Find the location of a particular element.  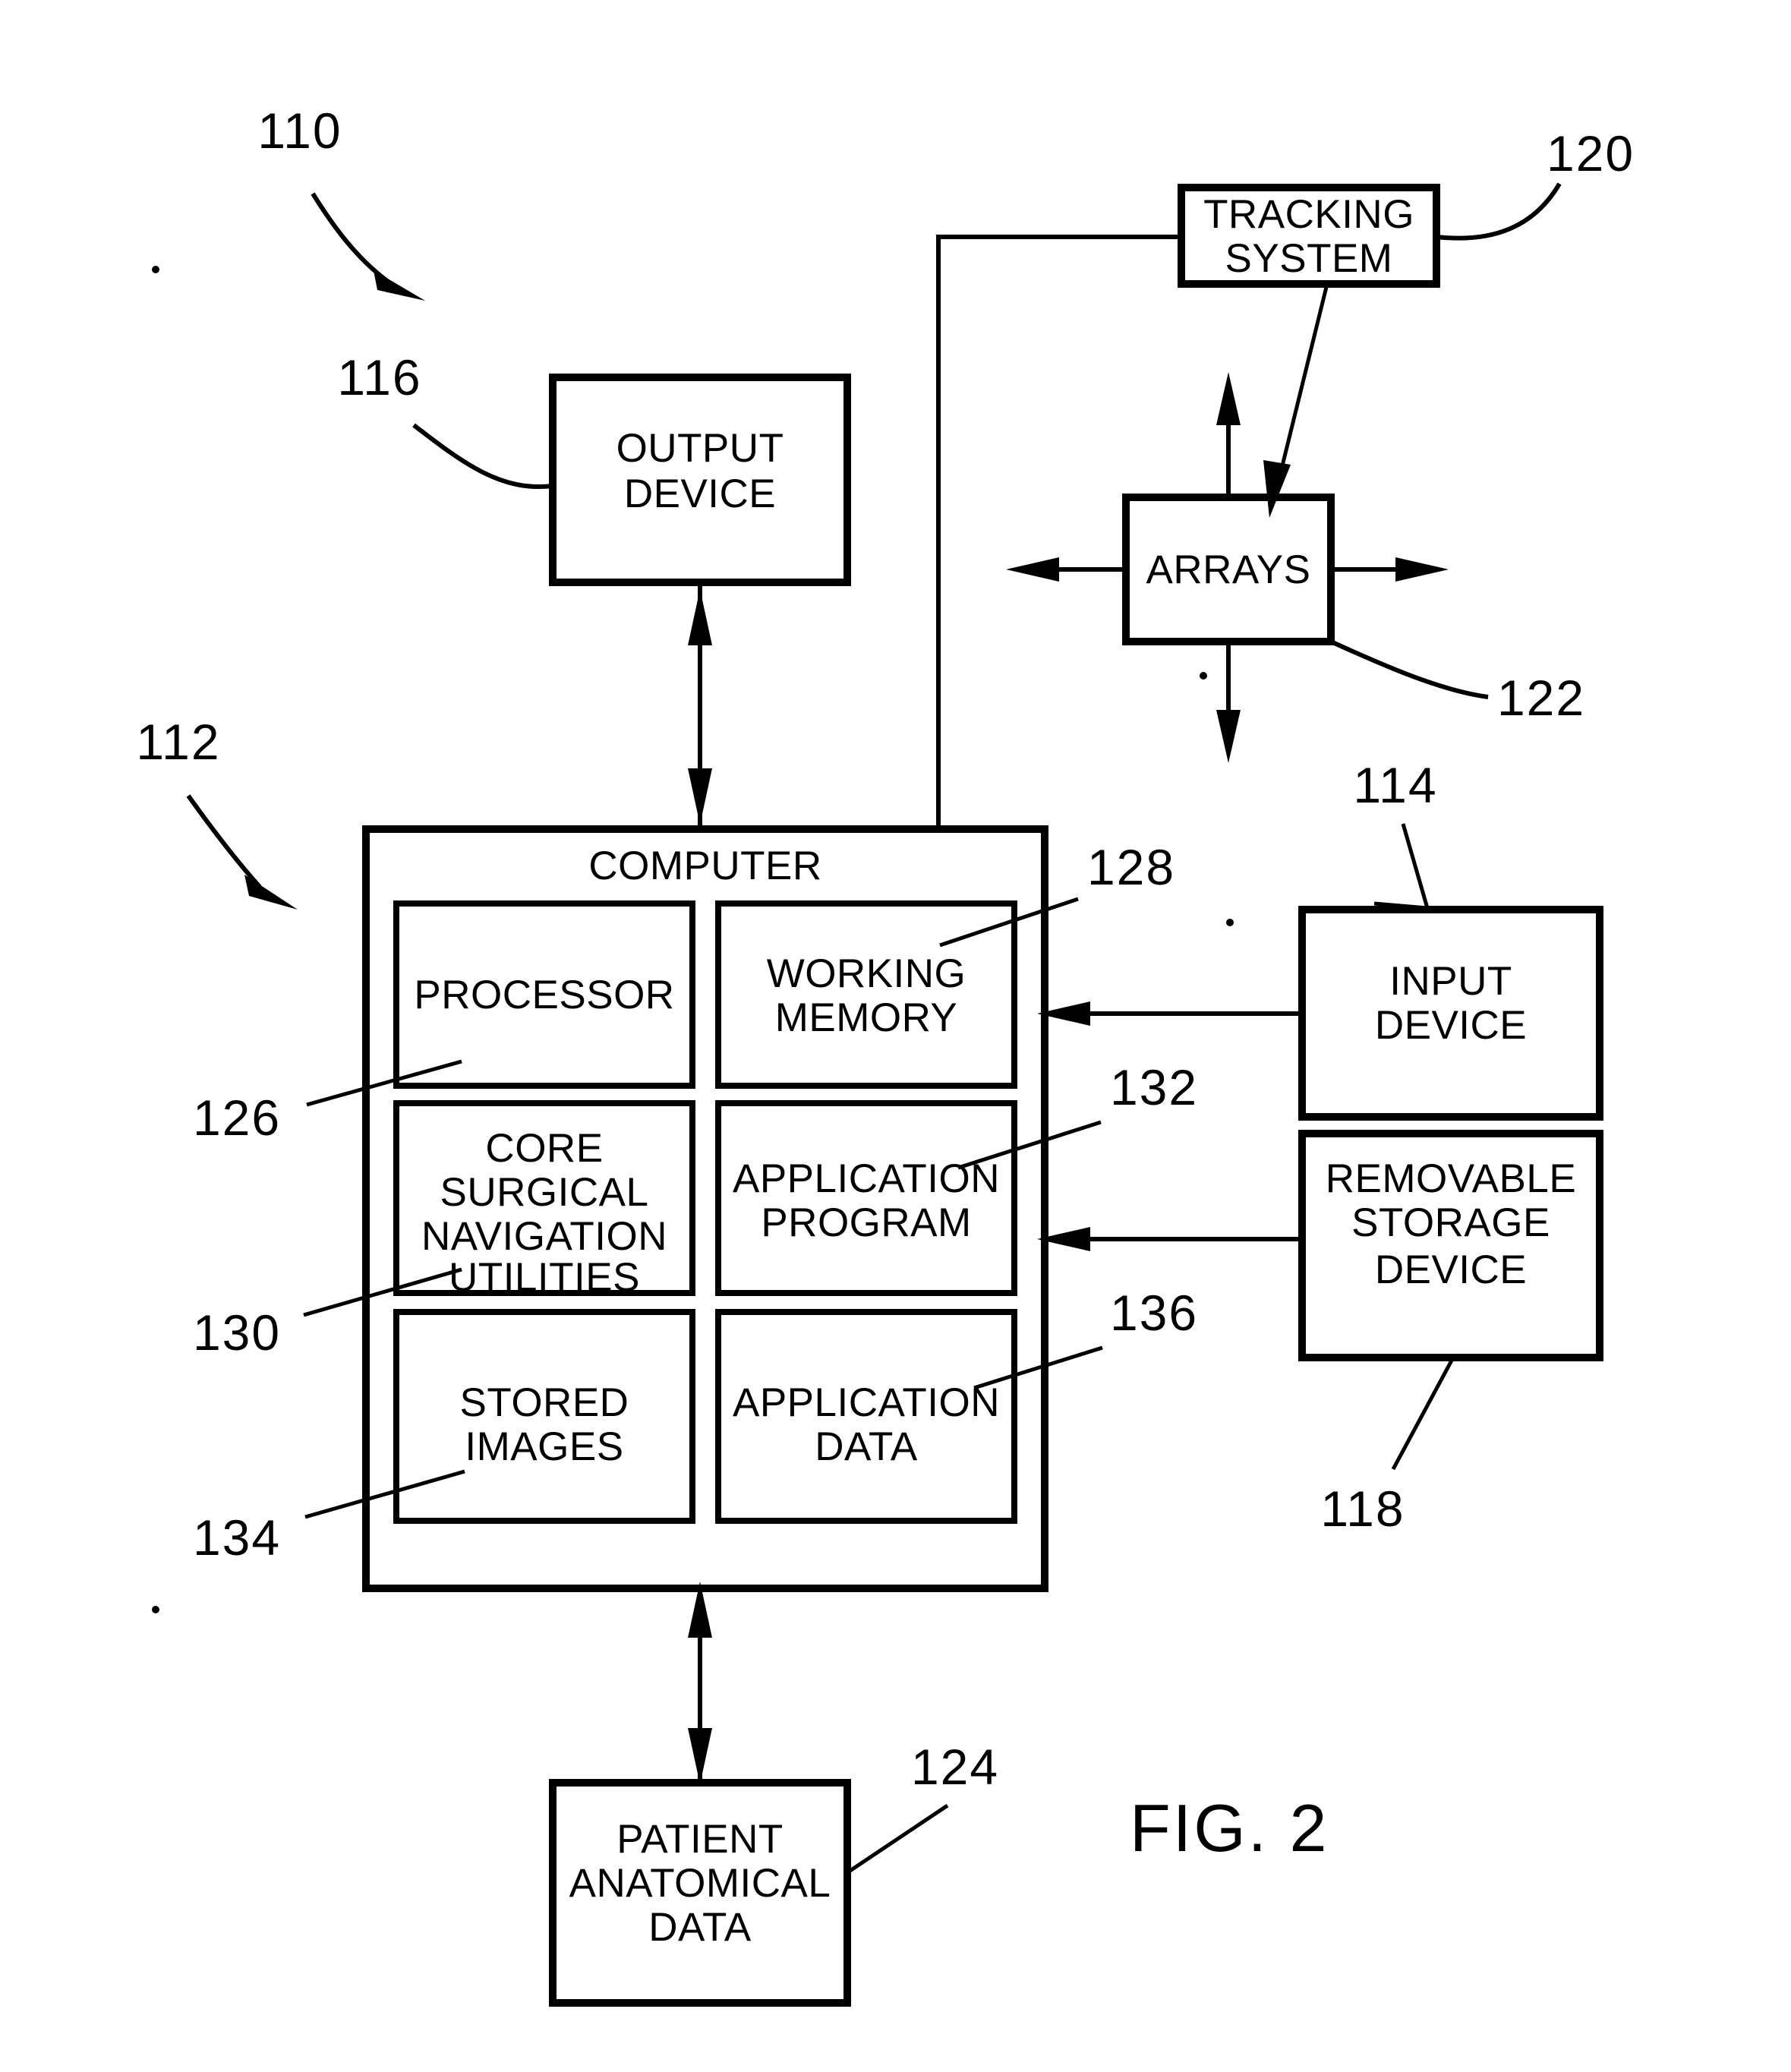

output-device-label-line1: OUTPUT is located at coordinates (700, 448).